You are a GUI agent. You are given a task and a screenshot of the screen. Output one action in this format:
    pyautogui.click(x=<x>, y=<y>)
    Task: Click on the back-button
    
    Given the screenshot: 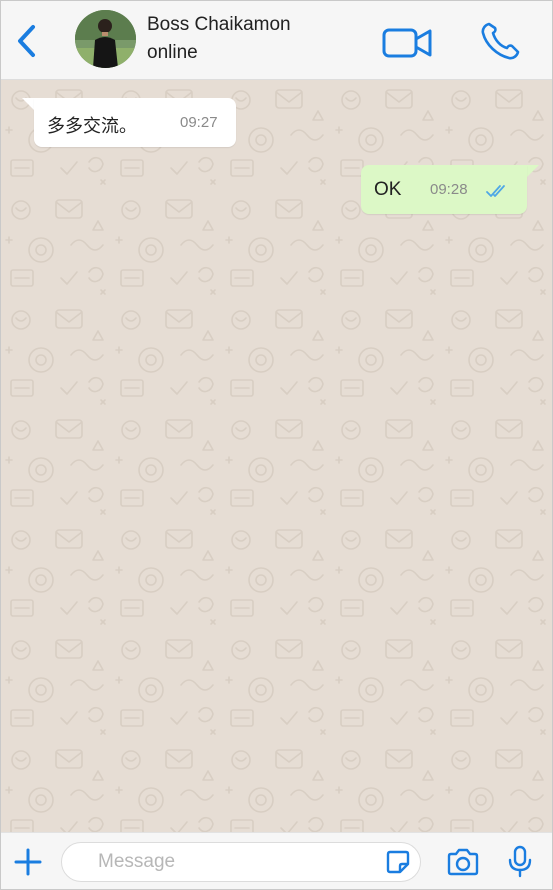 What is the action you would take?
    pyautogui.click(x=28, y=41)
    